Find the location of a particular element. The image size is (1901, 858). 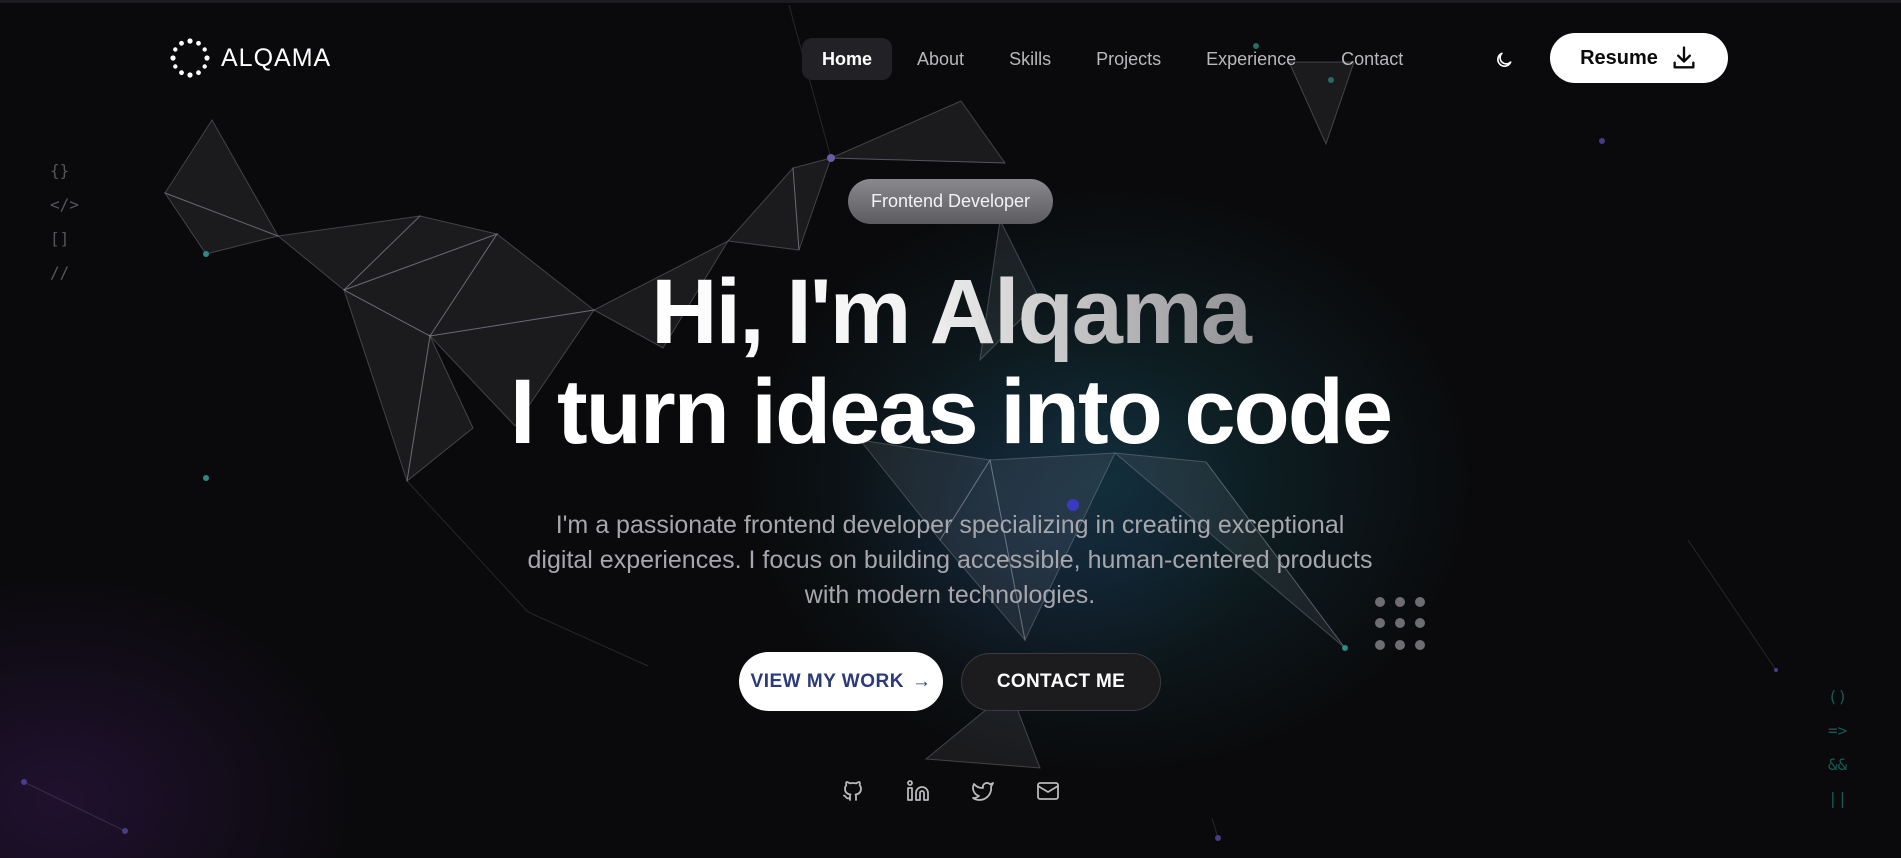

code-glyph: && is located at coordinates (1838, 764).